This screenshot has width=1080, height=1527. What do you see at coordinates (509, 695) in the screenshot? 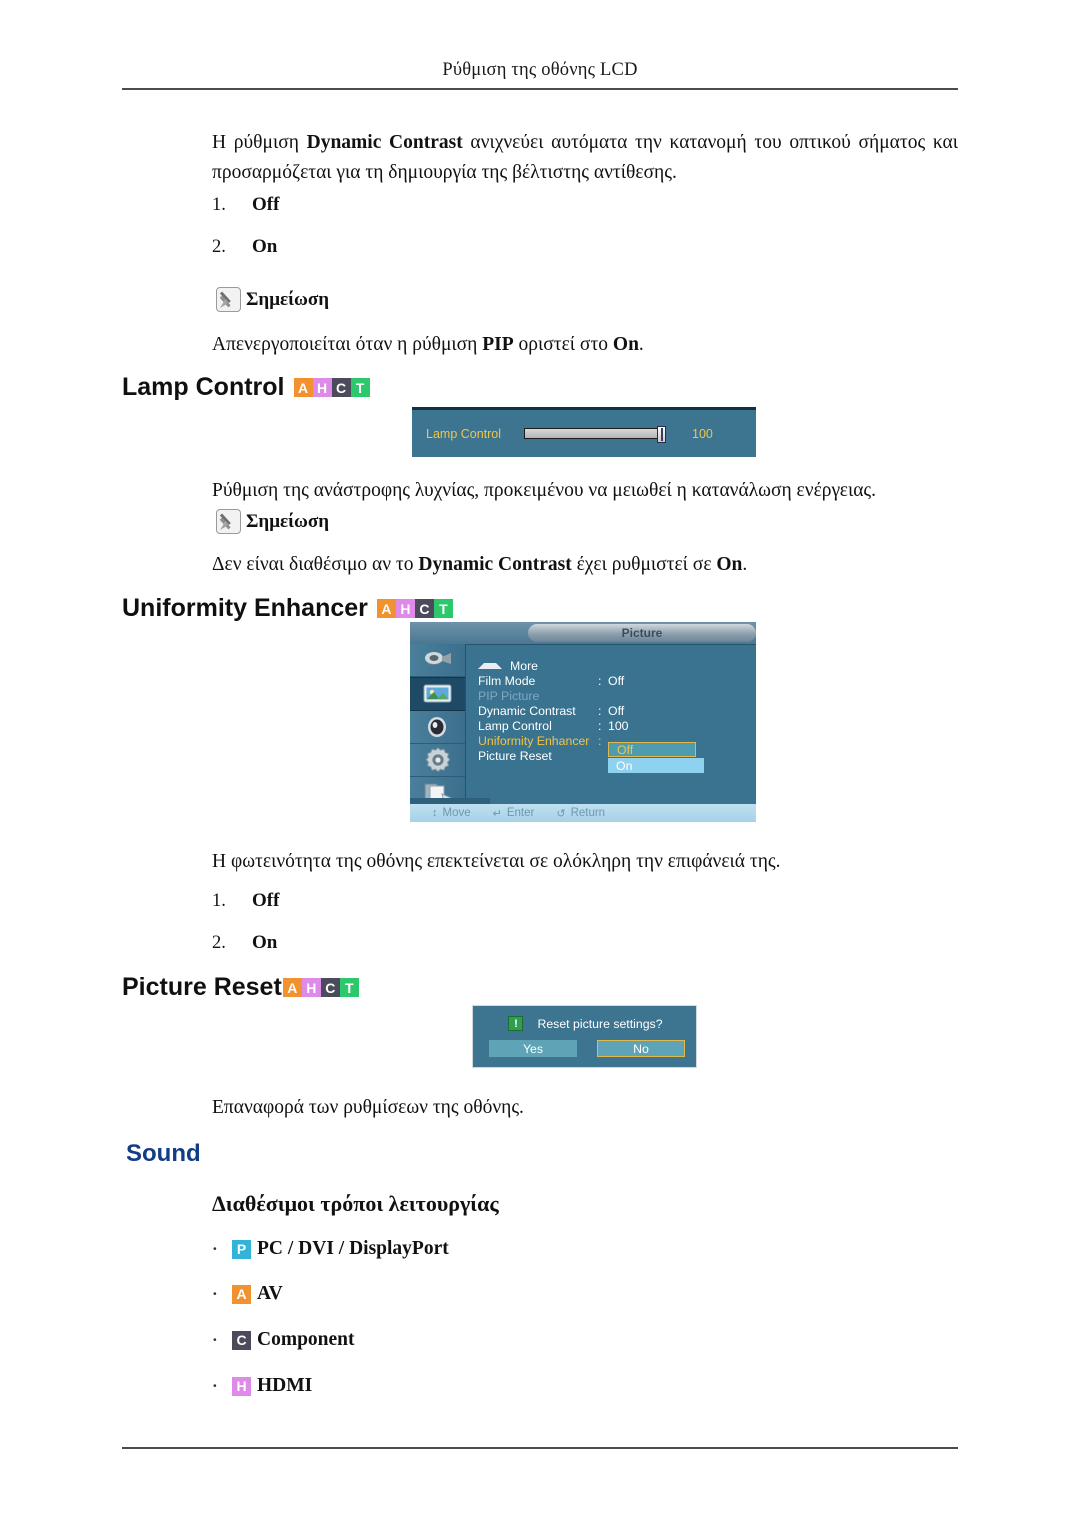
I see `osd-row-key: PIP Picture` at bounding box center [509, 695].